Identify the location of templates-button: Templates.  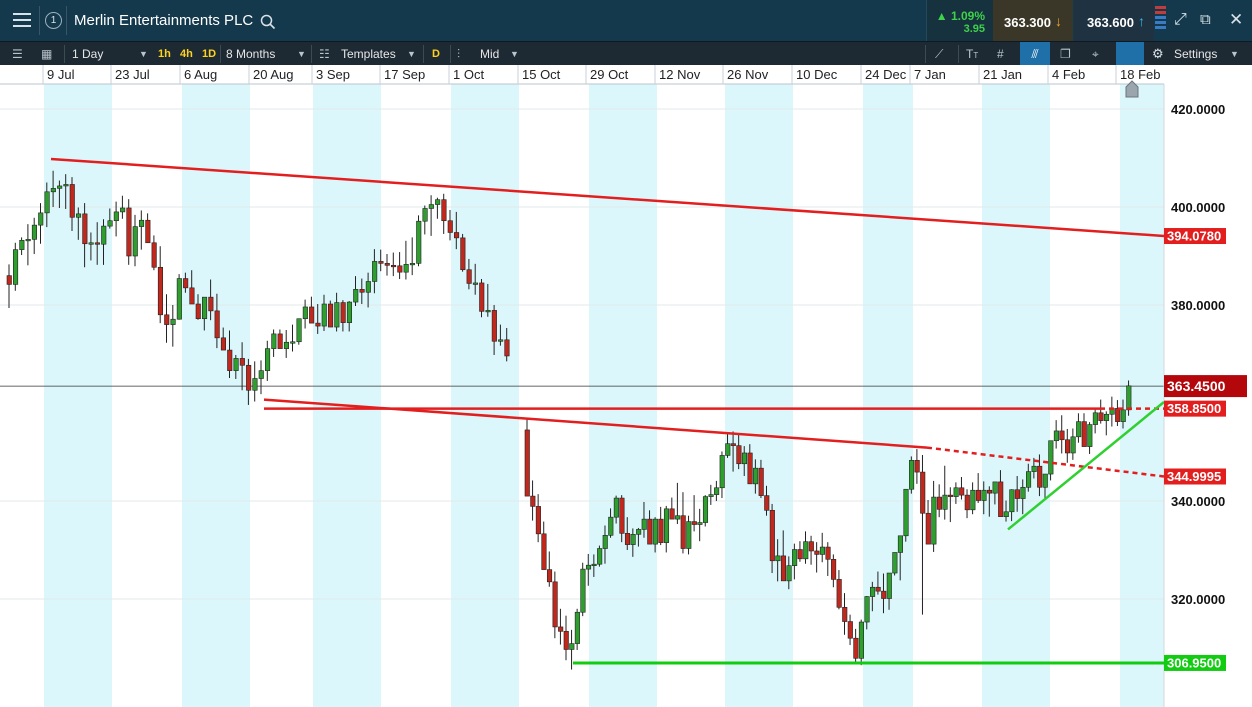
(368, 54).